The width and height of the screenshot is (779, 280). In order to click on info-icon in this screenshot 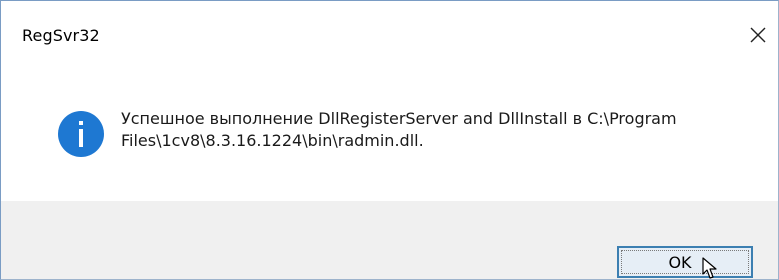, I will do `click(81, 134)`.